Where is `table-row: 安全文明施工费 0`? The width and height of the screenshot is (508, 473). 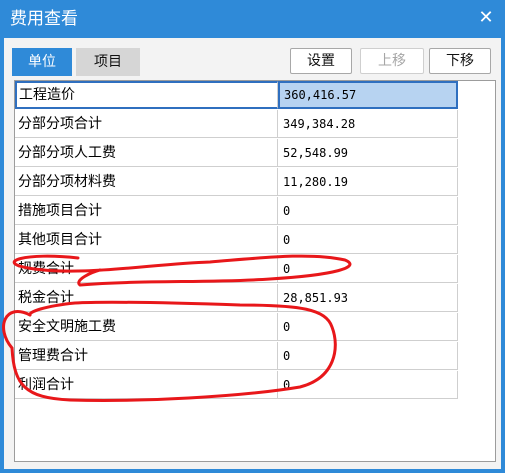
table-row: 安全文明施工费 0 is located at coordinates (255, 327).